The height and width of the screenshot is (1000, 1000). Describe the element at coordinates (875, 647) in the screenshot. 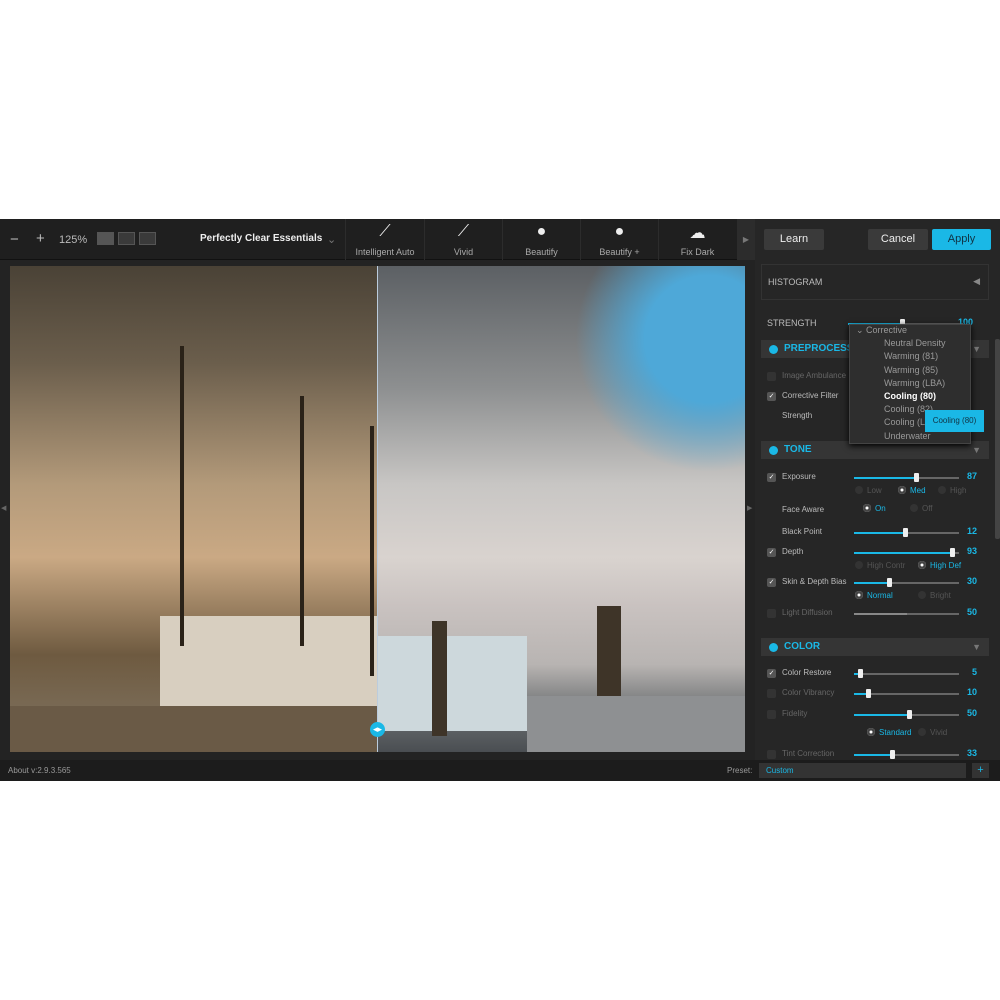

I see `color-header: COLOR ▼` at that location.